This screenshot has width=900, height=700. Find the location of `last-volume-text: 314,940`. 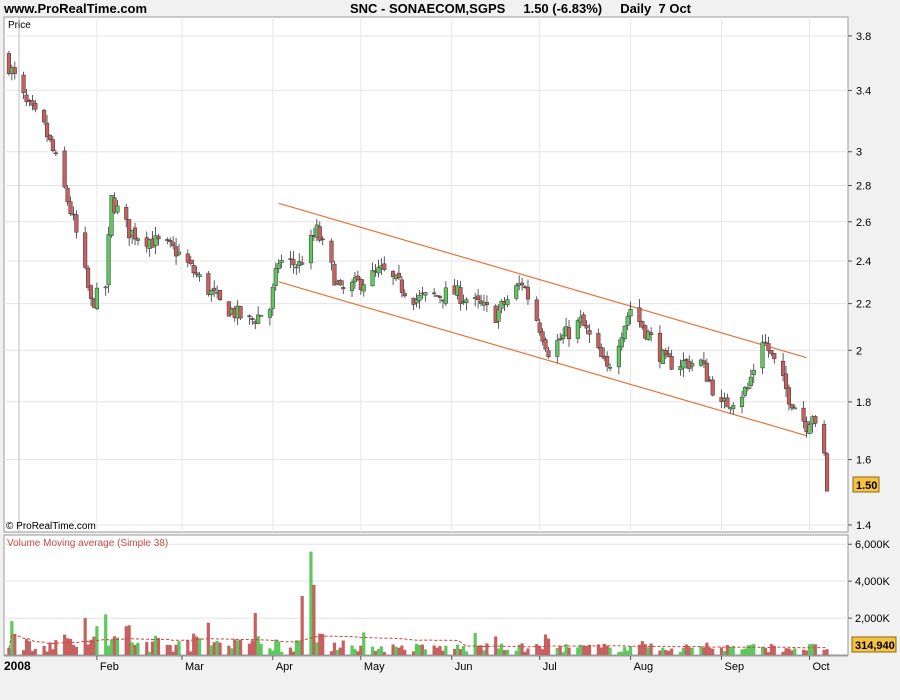

last-volume-text: 314,940 is located at coordinates (875, 646).